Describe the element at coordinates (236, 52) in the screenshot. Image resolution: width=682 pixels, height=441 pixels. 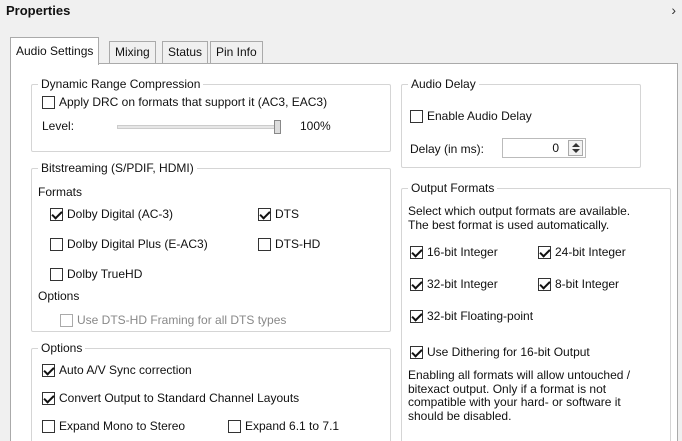
I see `tab-pin-info: Pin Info` at that location.